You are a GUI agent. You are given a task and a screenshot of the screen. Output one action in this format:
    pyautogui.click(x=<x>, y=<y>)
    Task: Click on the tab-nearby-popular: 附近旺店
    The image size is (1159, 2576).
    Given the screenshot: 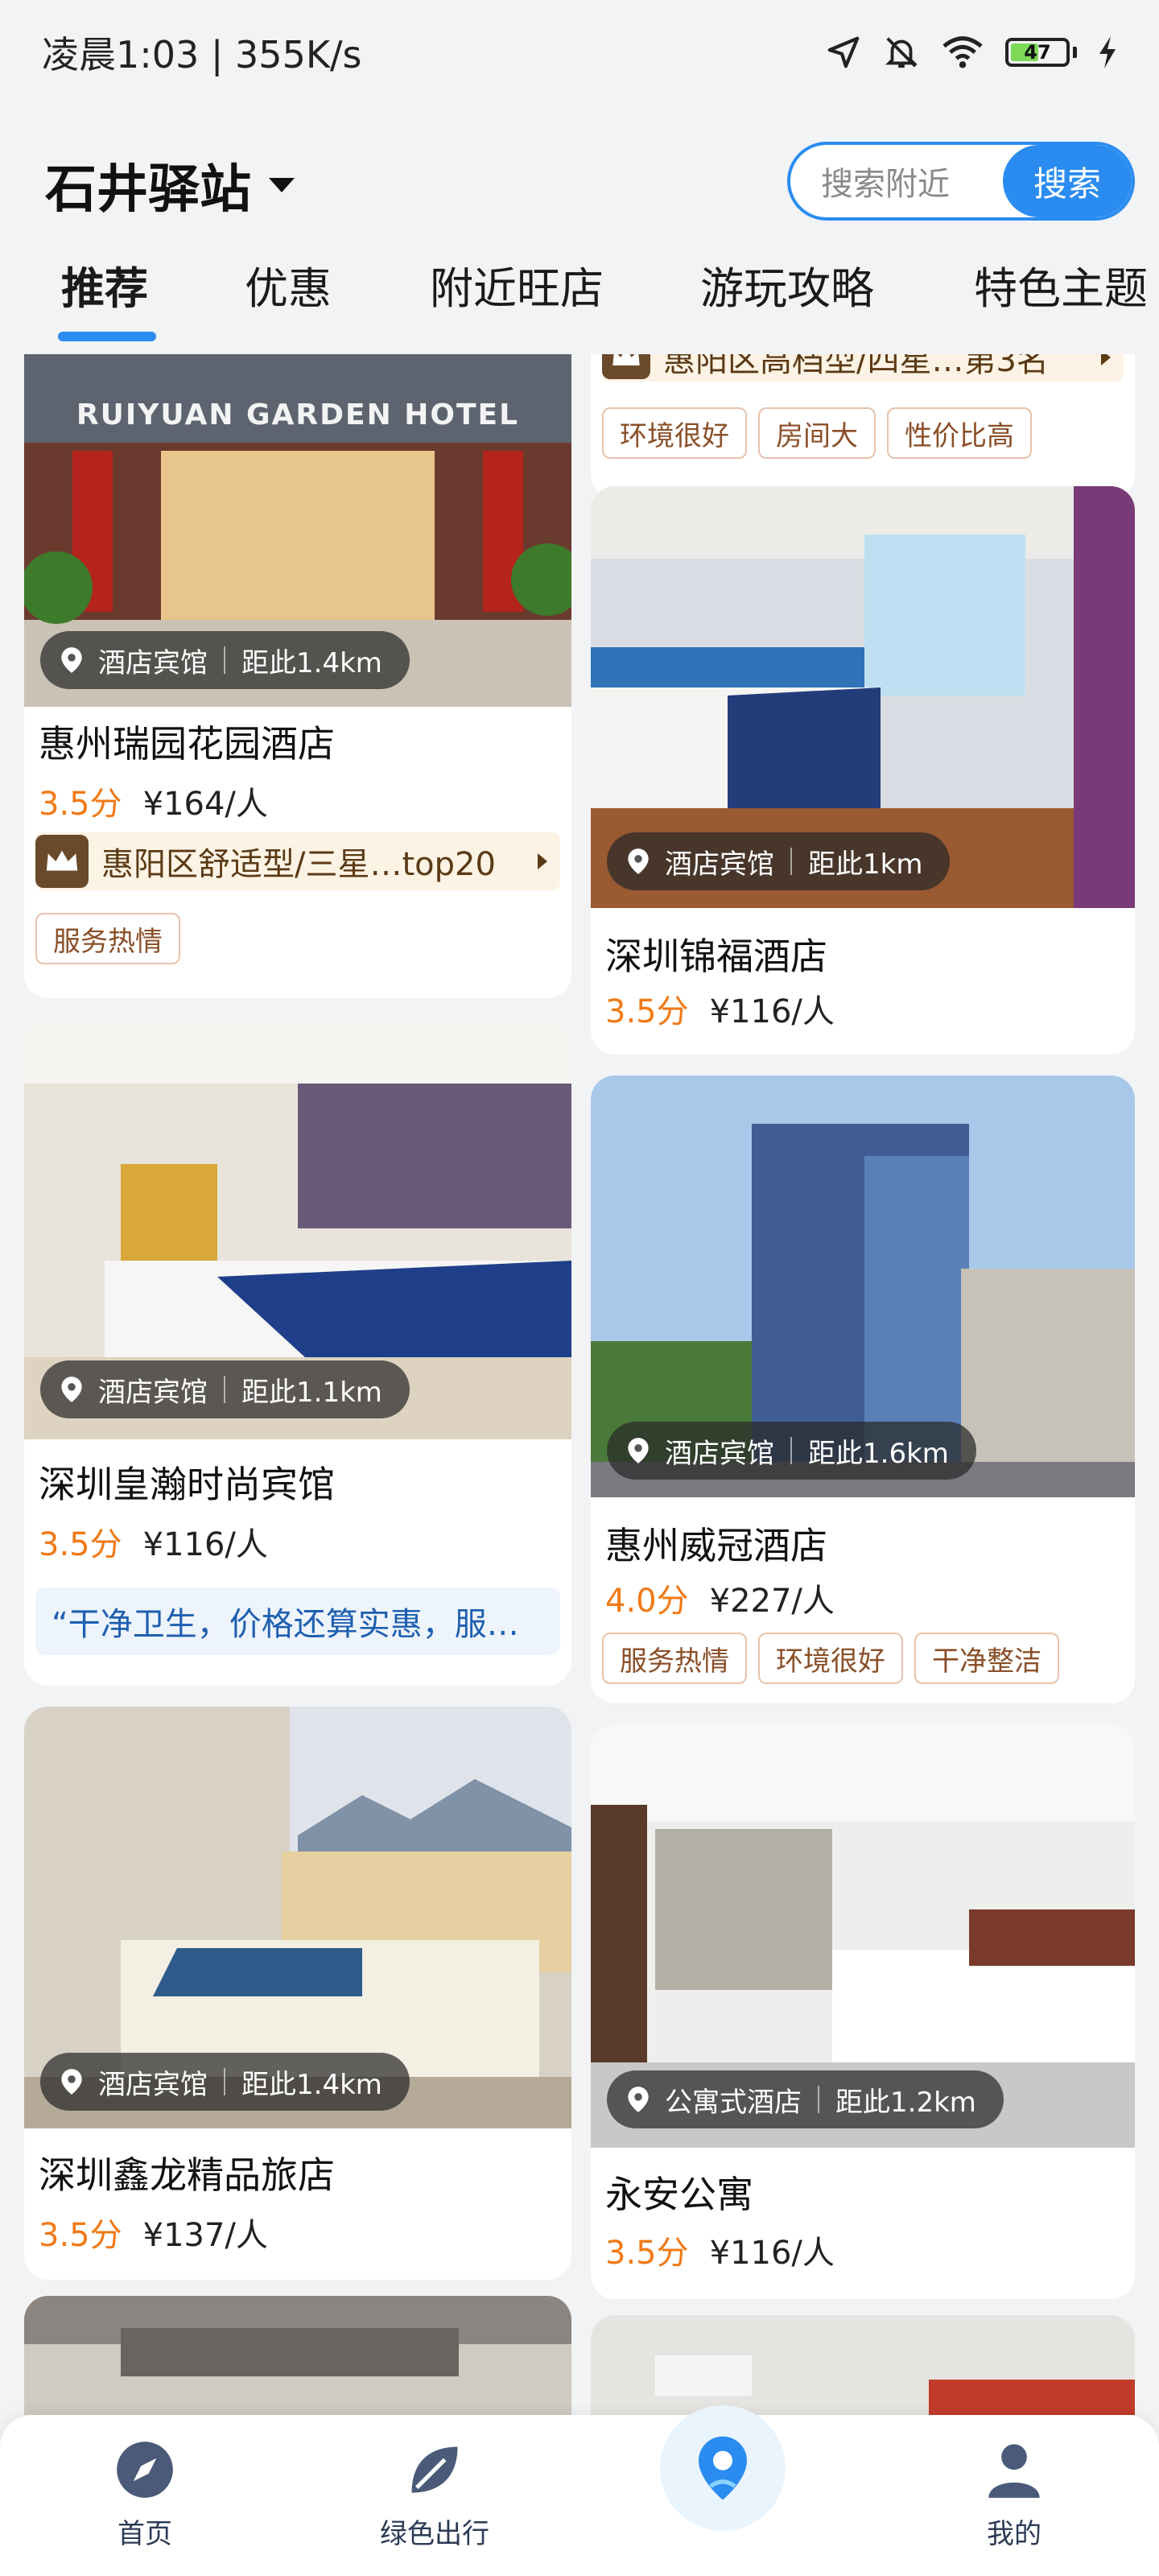 What is the action you would take?
    pyautogui.click(x=517, y=284)
    